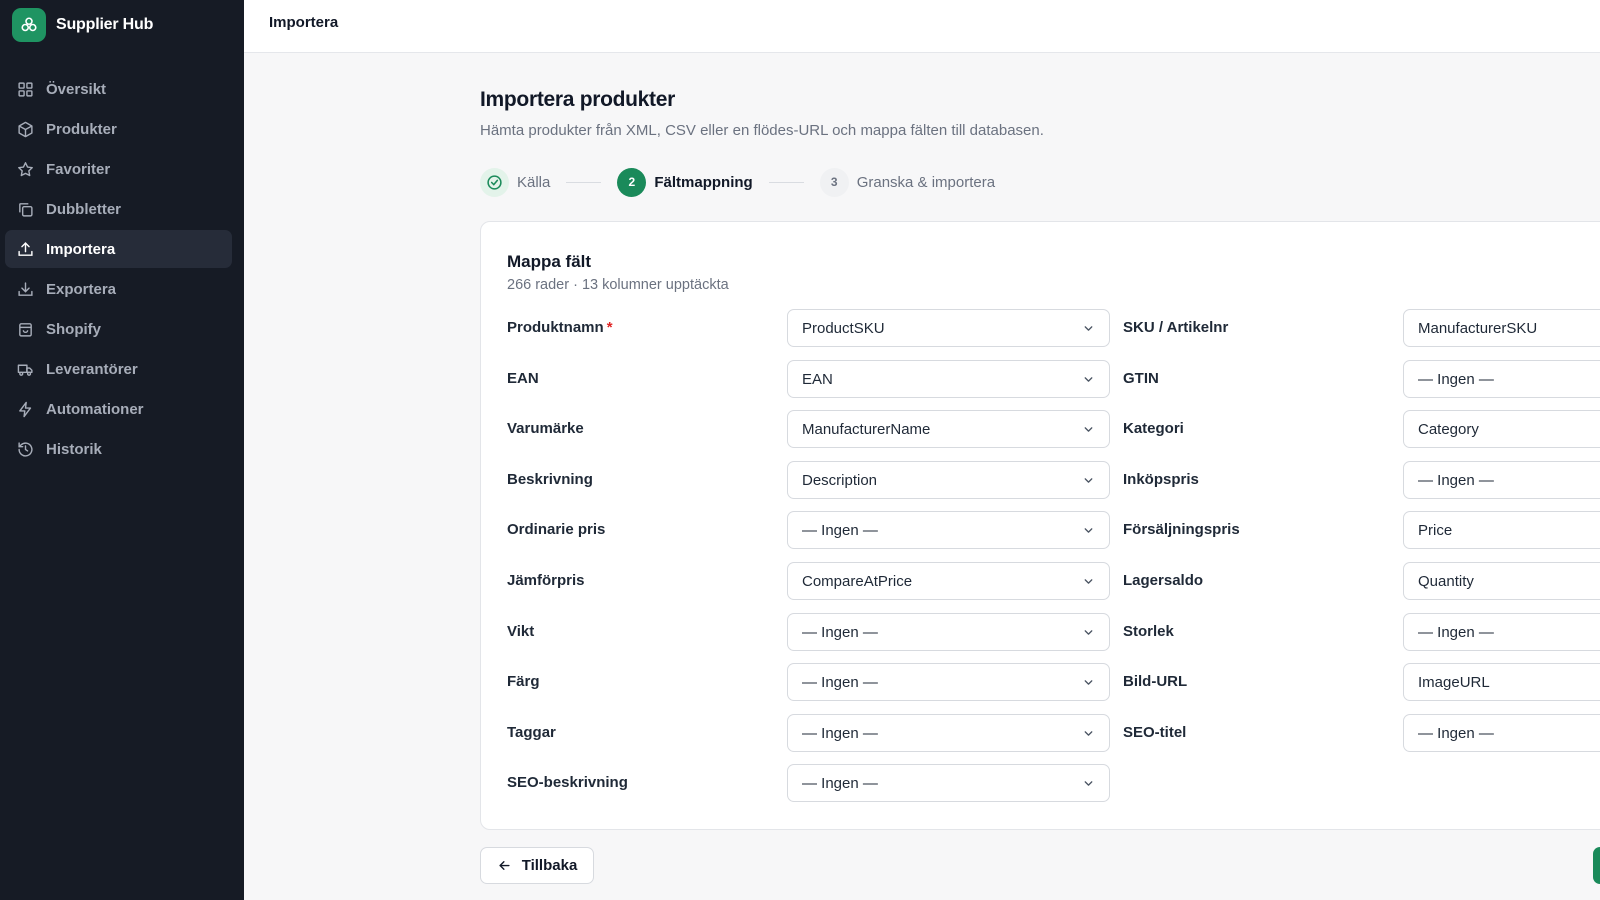 The height and width of the screenshot is (900, 1600). What do you see at coordinates (840, 480) in the screenshot?
I see `select-value: Description` at bounding box center [840, 480].